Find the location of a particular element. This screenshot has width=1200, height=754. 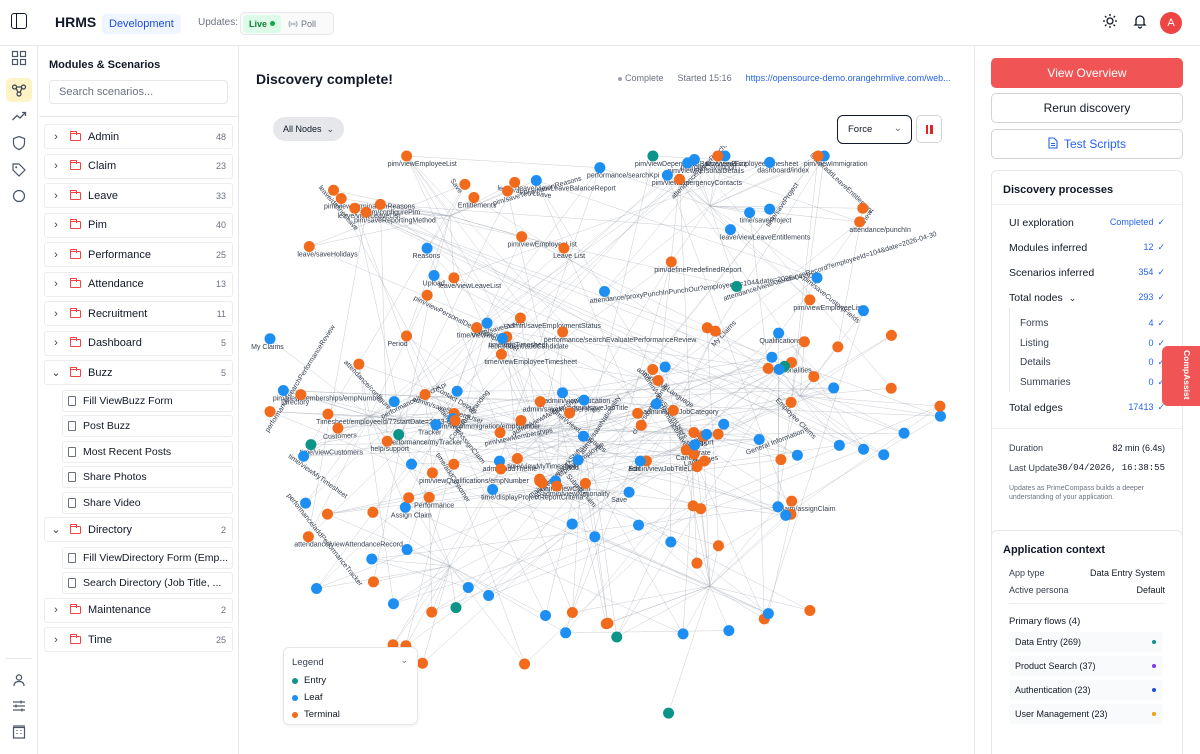

chevron-down-icon: ⌄ is located at coordinates (404, 660).